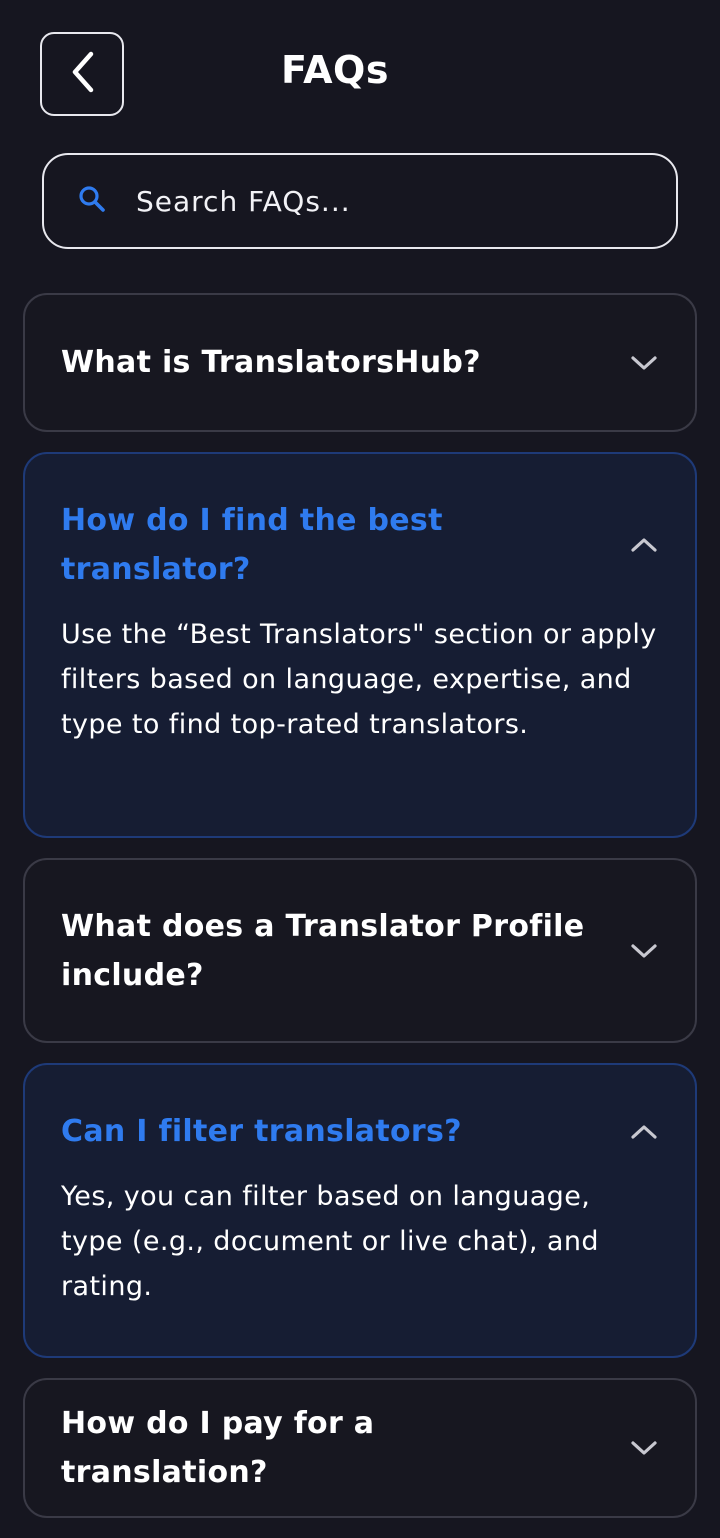 This screenshot has width=720, height=1538. I want to click on header: FAQs, so click(360, 75).